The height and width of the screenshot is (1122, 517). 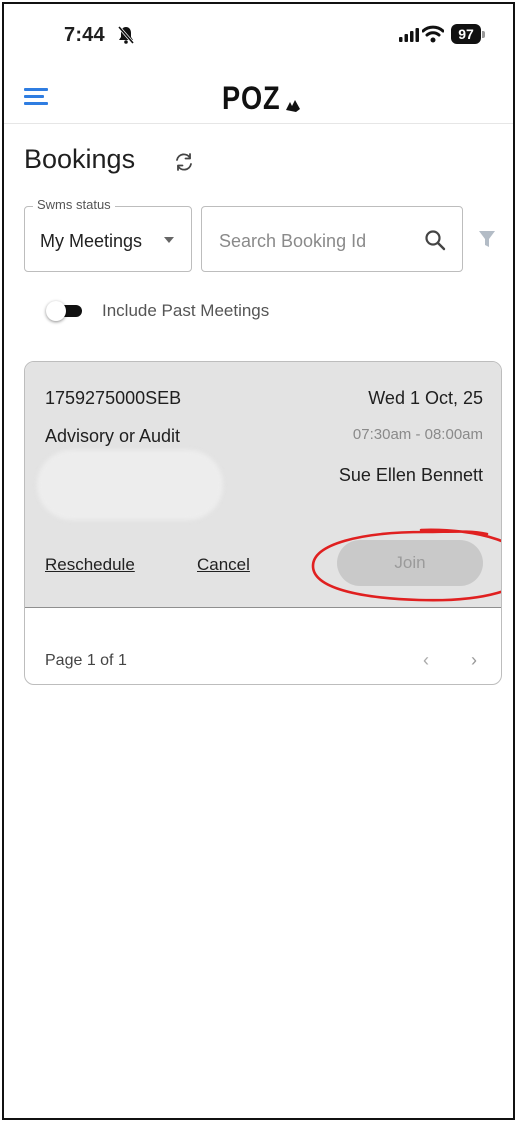 I want to click on booking-type: Advisory or Audit, so click(x=113, y=436).